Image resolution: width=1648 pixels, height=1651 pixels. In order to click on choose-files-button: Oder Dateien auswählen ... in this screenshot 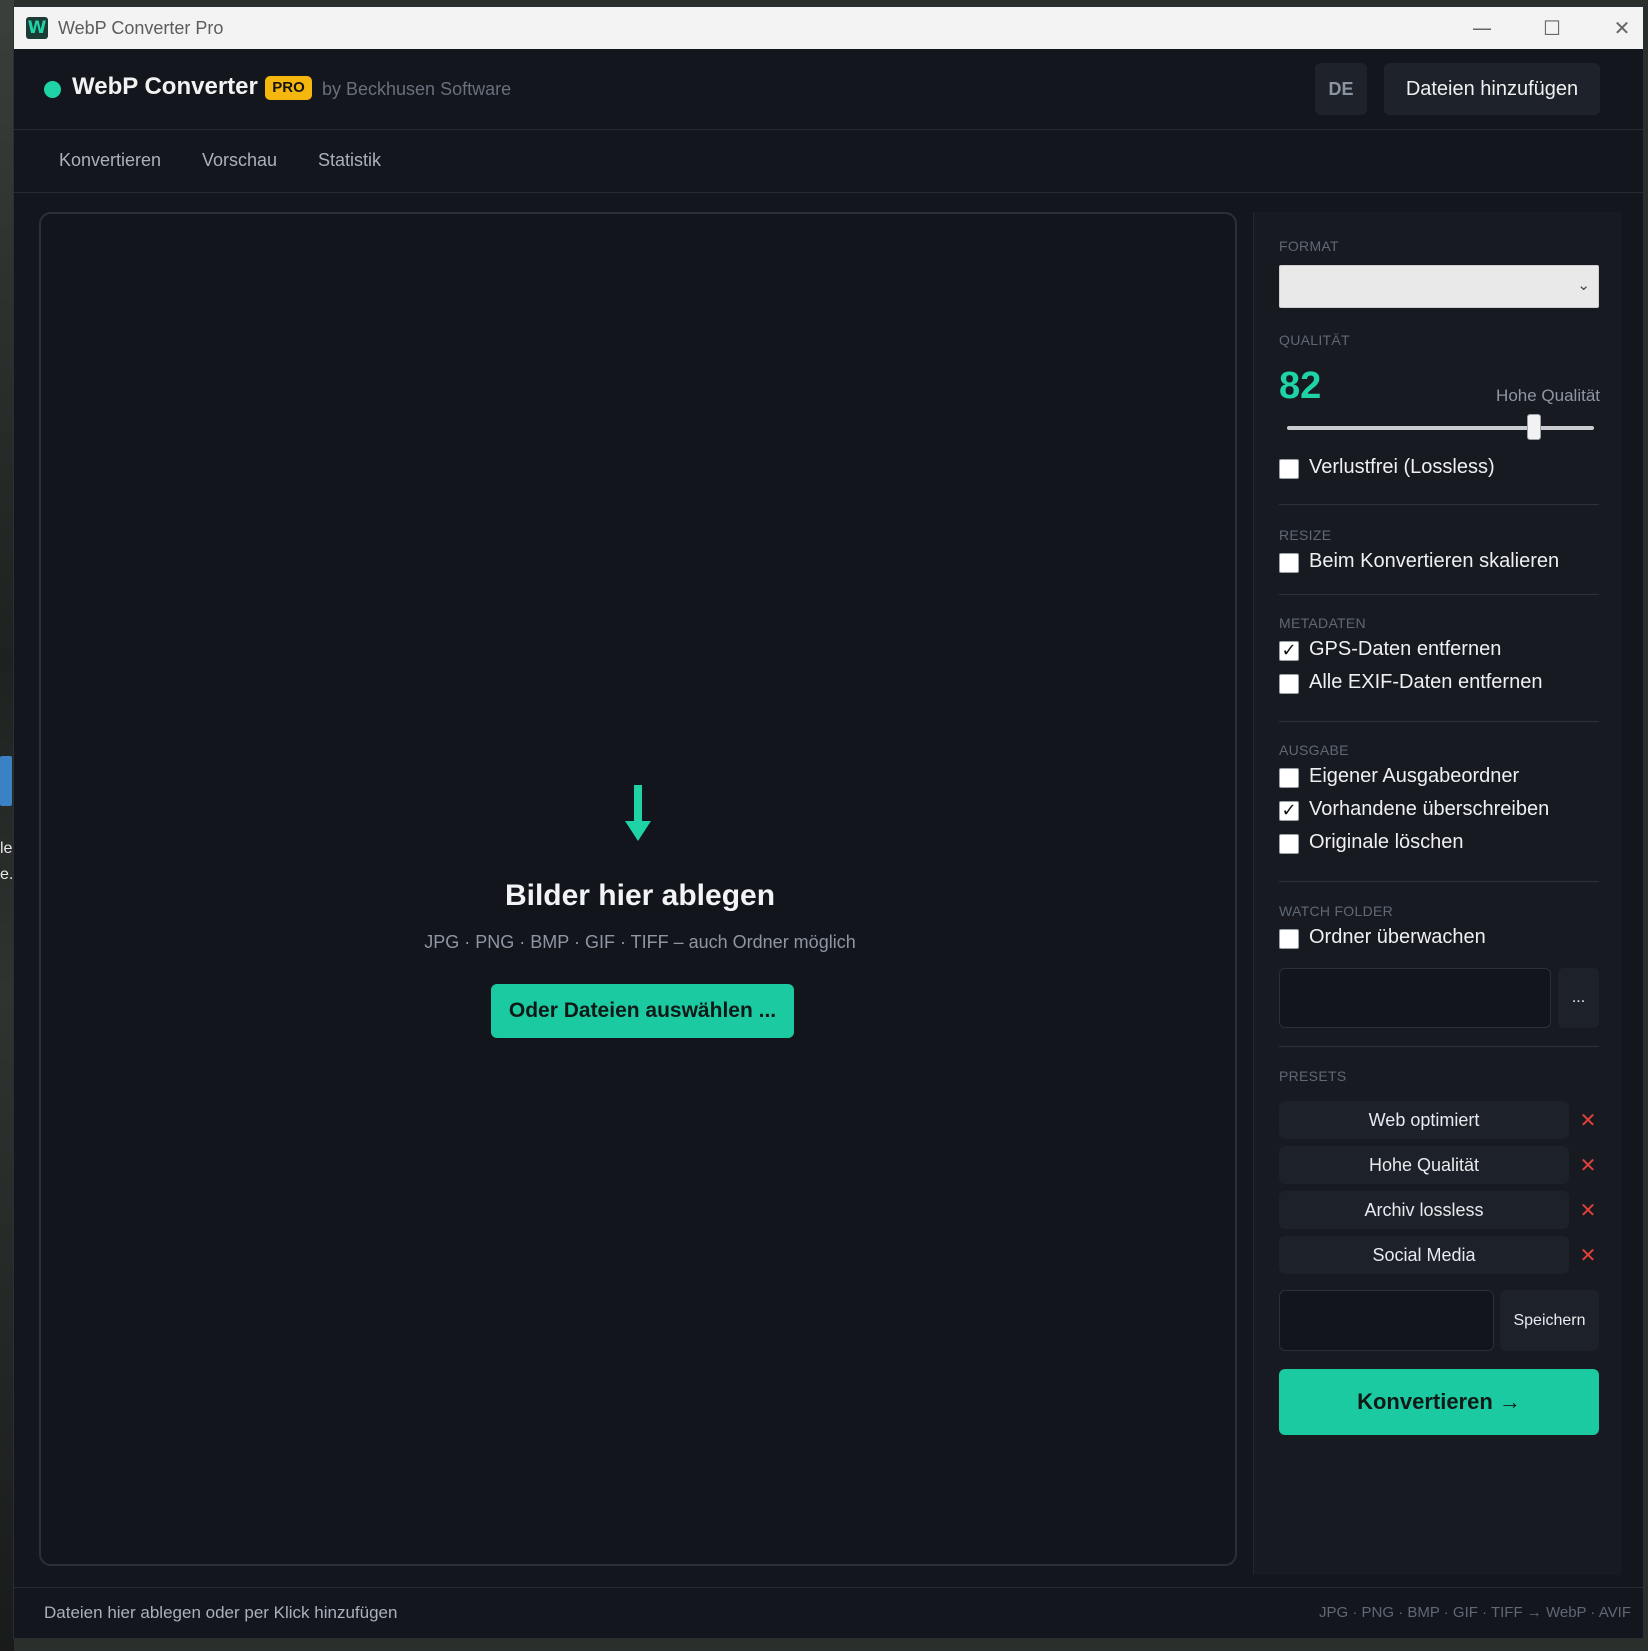, I will do `click(642, 1011)`.